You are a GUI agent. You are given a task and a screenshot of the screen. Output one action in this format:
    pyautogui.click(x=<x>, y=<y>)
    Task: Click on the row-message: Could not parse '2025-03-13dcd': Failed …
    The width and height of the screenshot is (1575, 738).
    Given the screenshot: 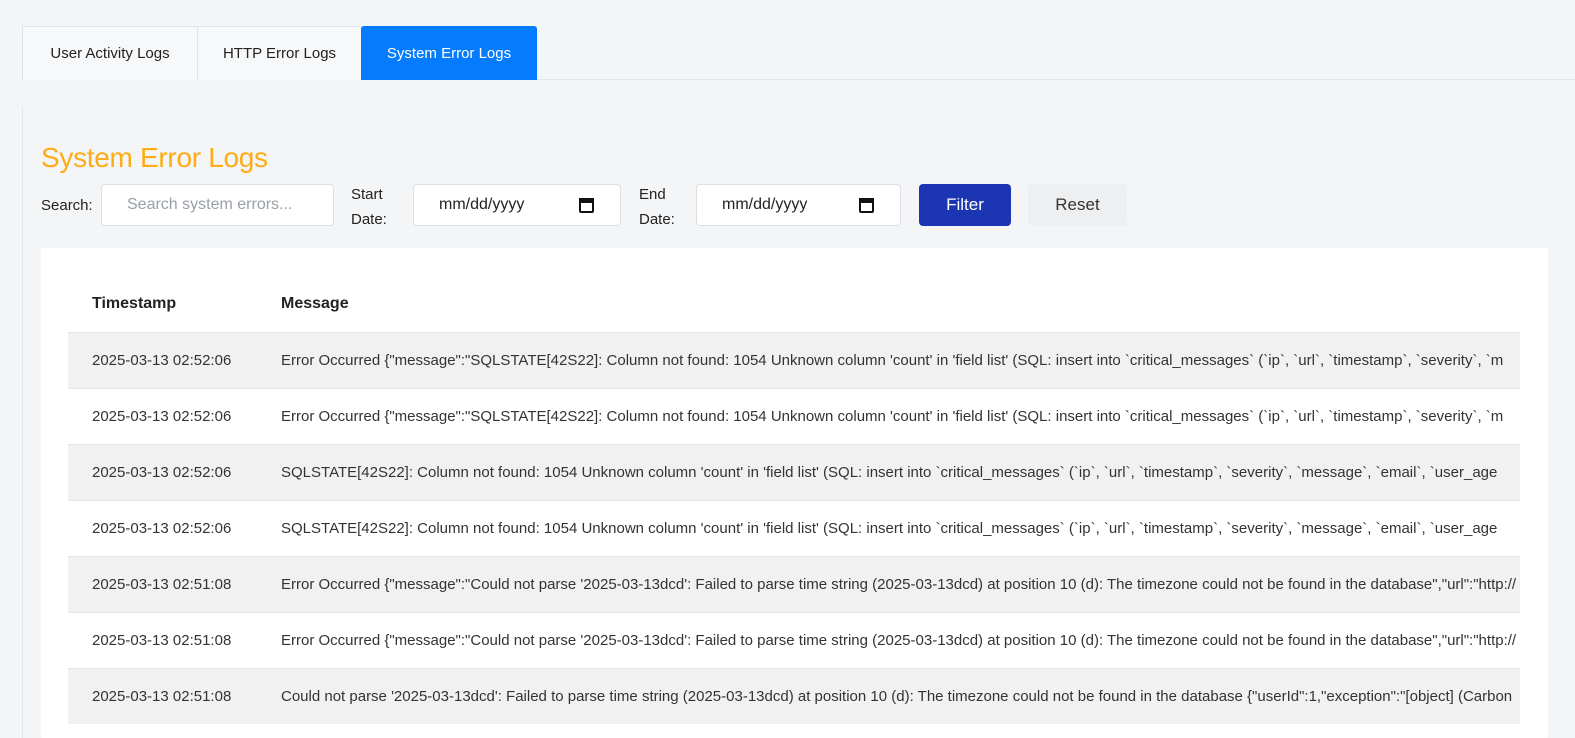 What is the action you would take?
    pyautogui.click(x=897, y=696)
    